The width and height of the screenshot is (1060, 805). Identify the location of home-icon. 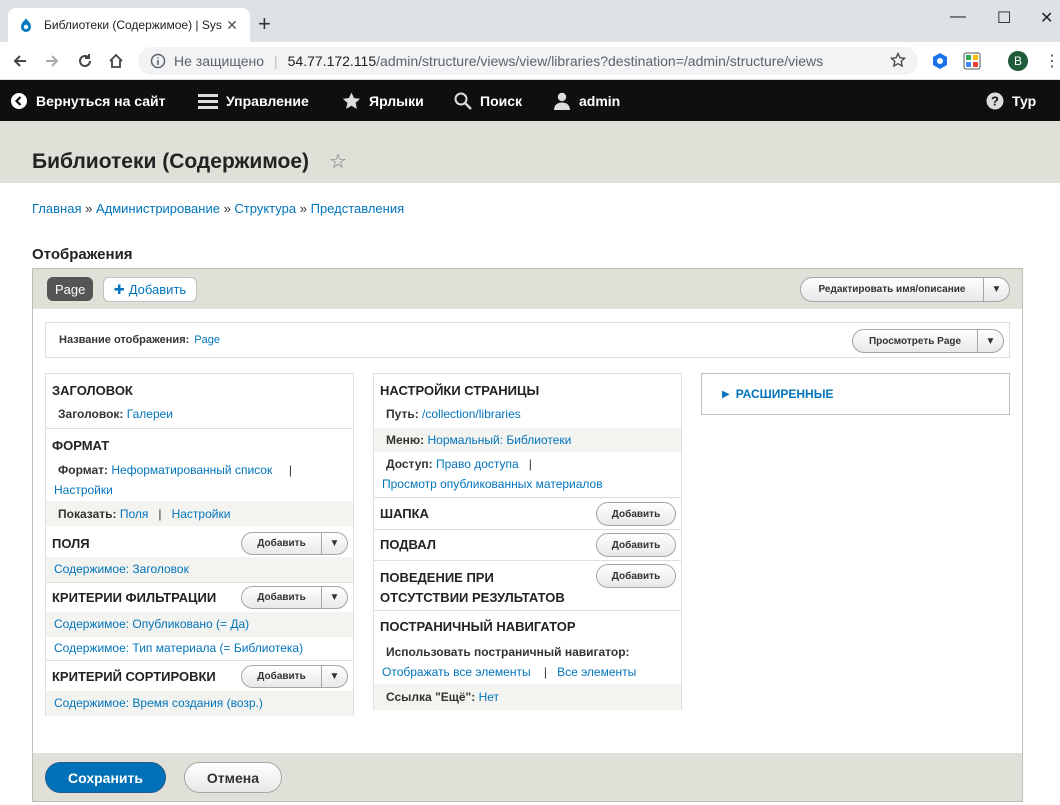
(116, 61).